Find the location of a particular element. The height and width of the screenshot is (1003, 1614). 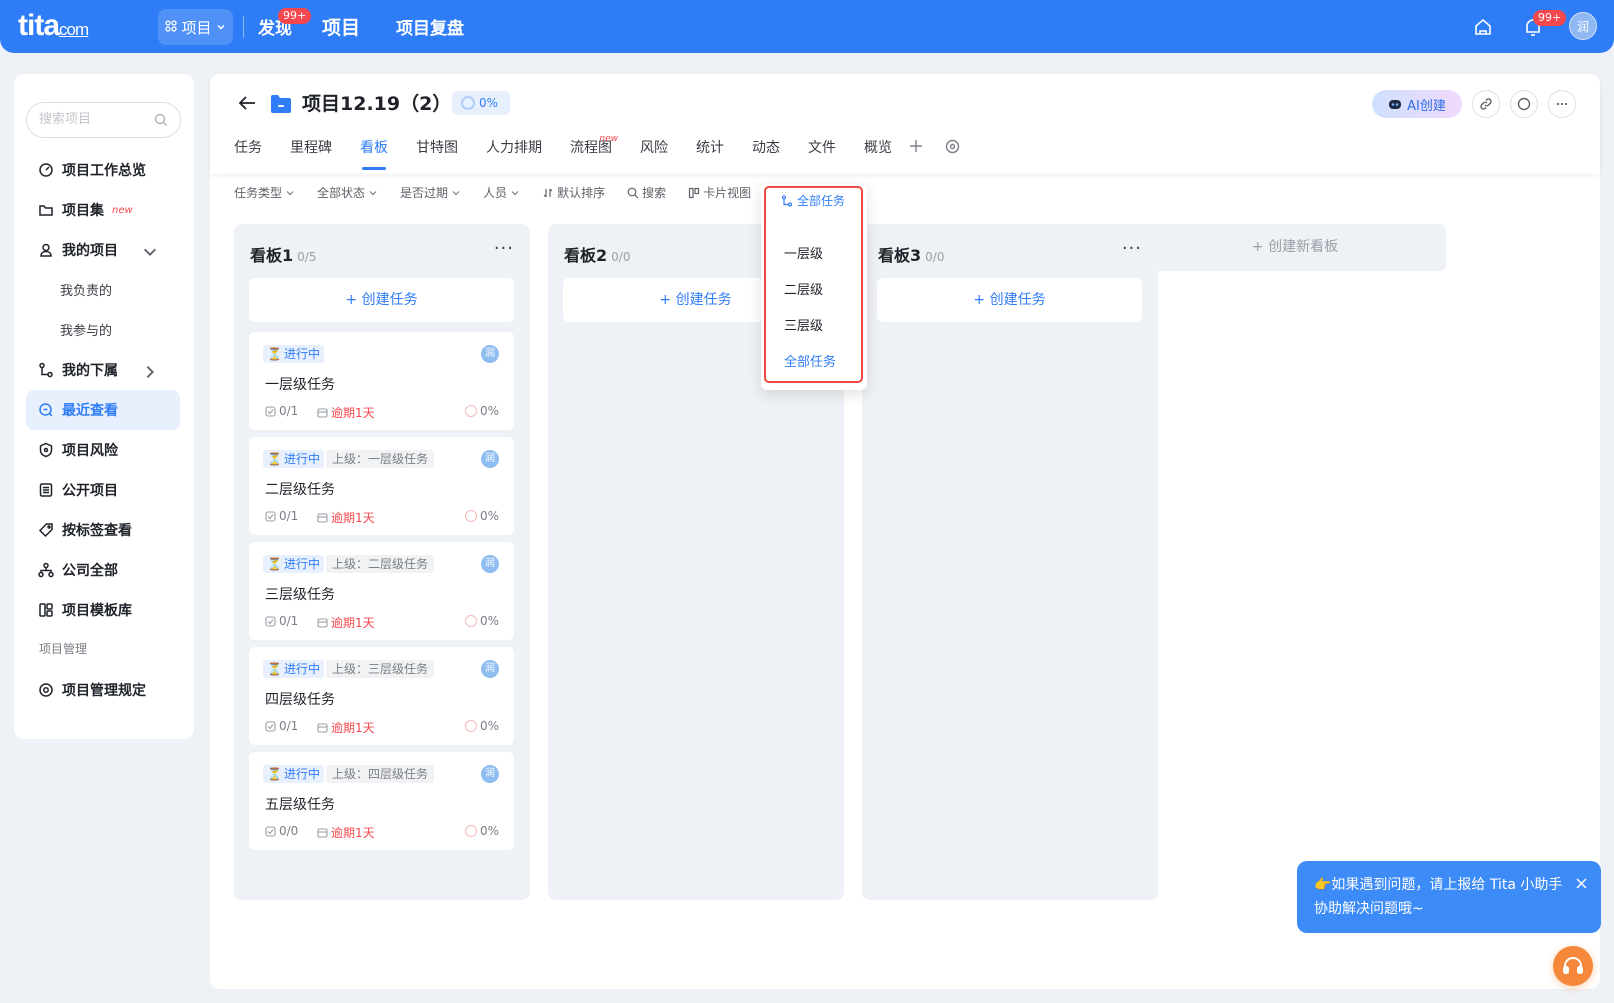

calendar-icon is located at coordinates (322, 413).